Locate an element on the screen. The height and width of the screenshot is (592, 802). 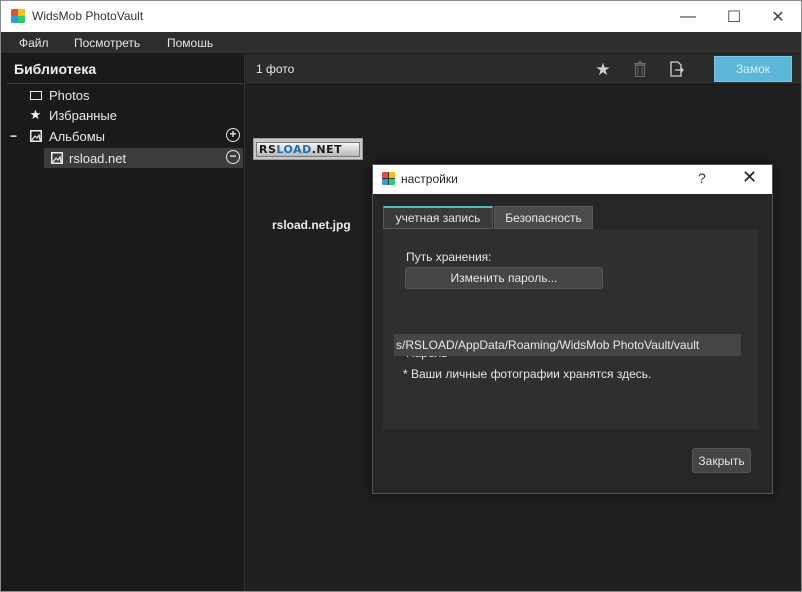
sidebar-item-photos: Photos is located at coordinates (122, 95).